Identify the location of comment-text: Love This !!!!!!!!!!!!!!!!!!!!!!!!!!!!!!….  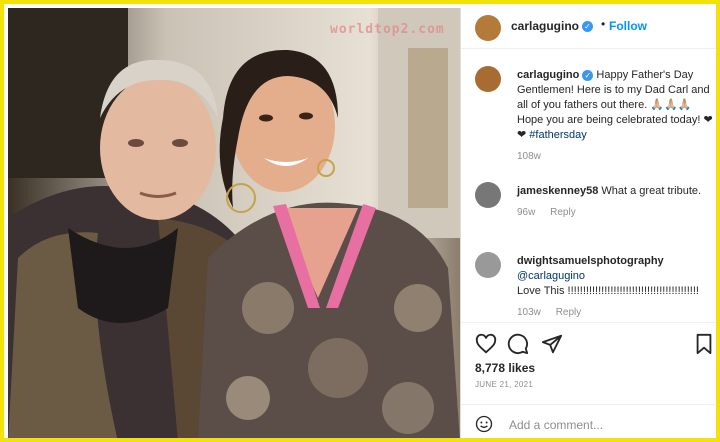
(608, 291).